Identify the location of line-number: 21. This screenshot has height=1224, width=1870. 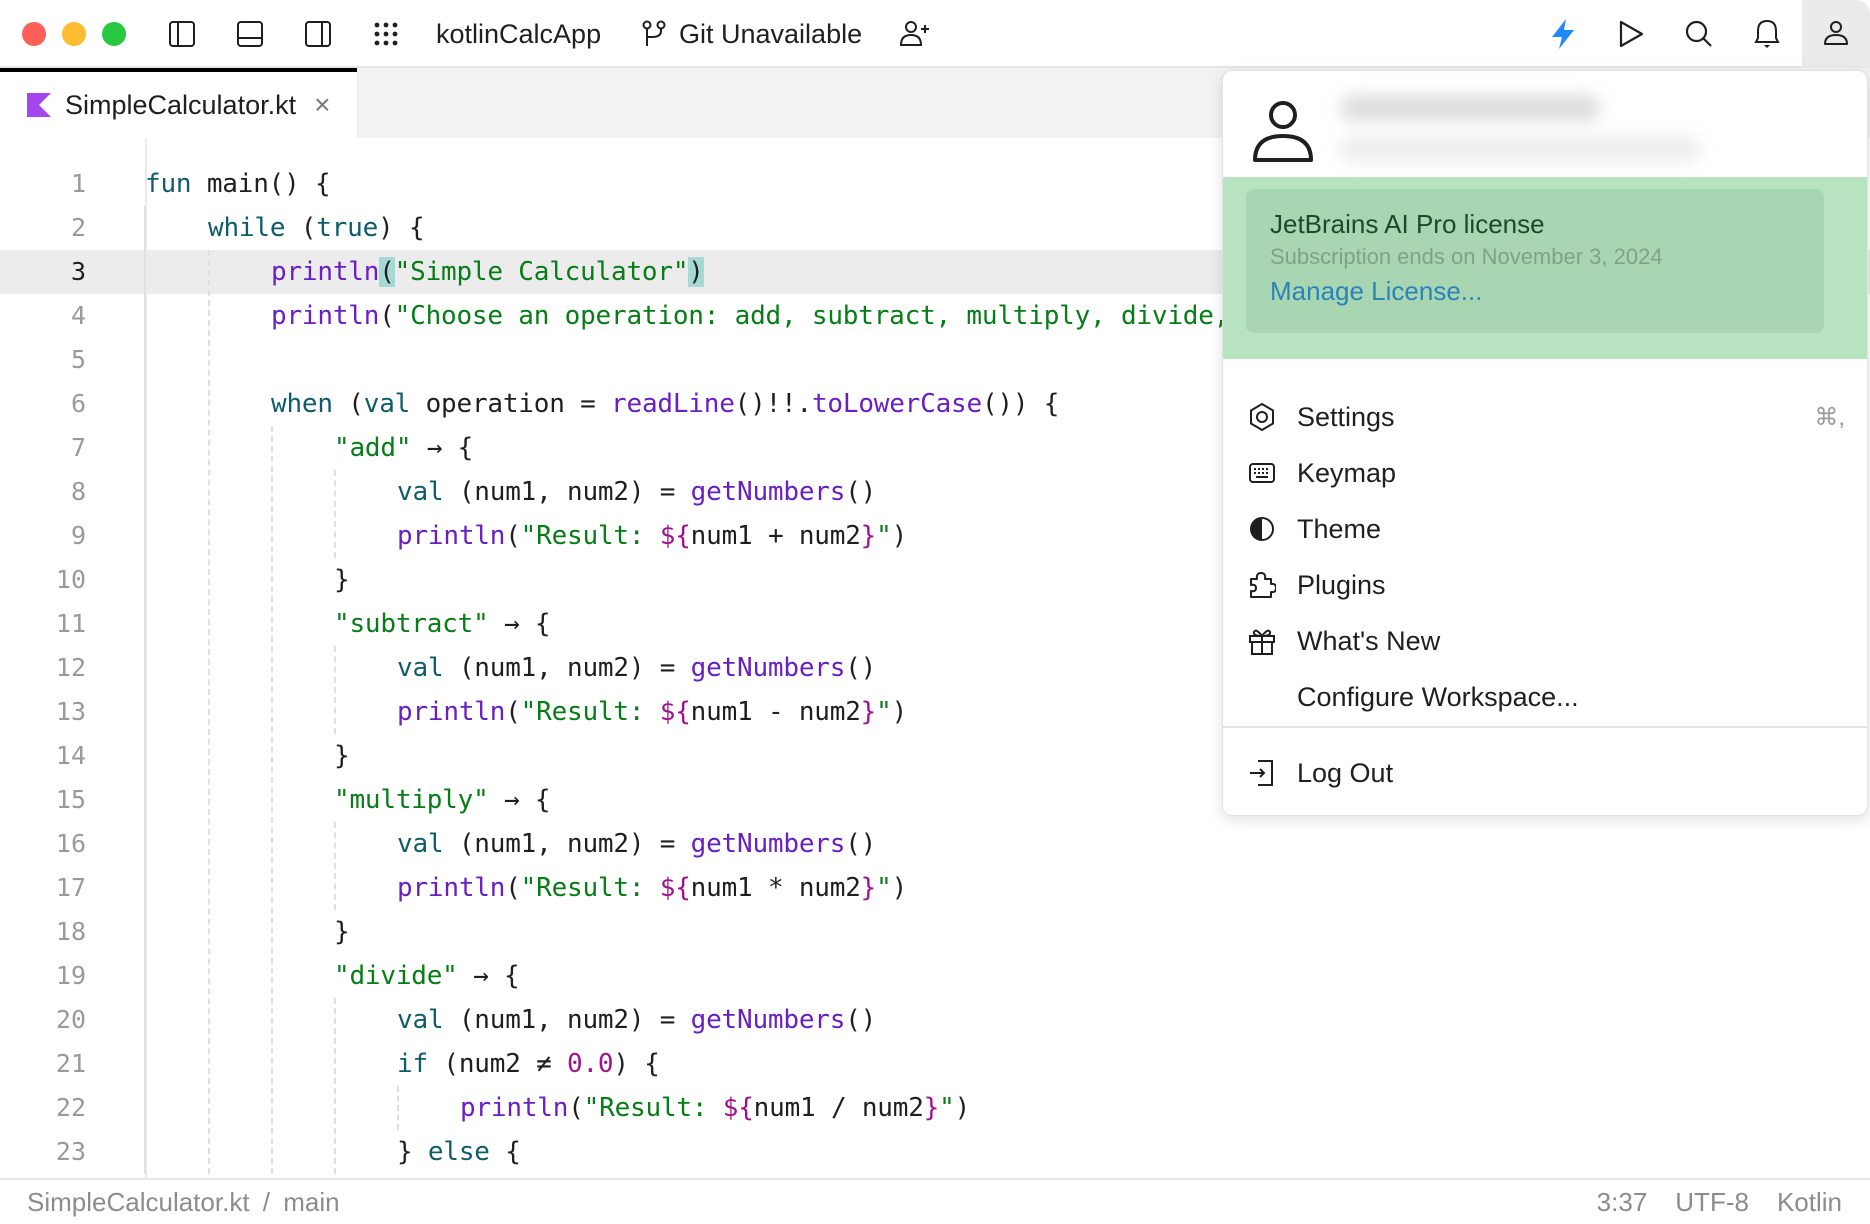
(43, 1064).